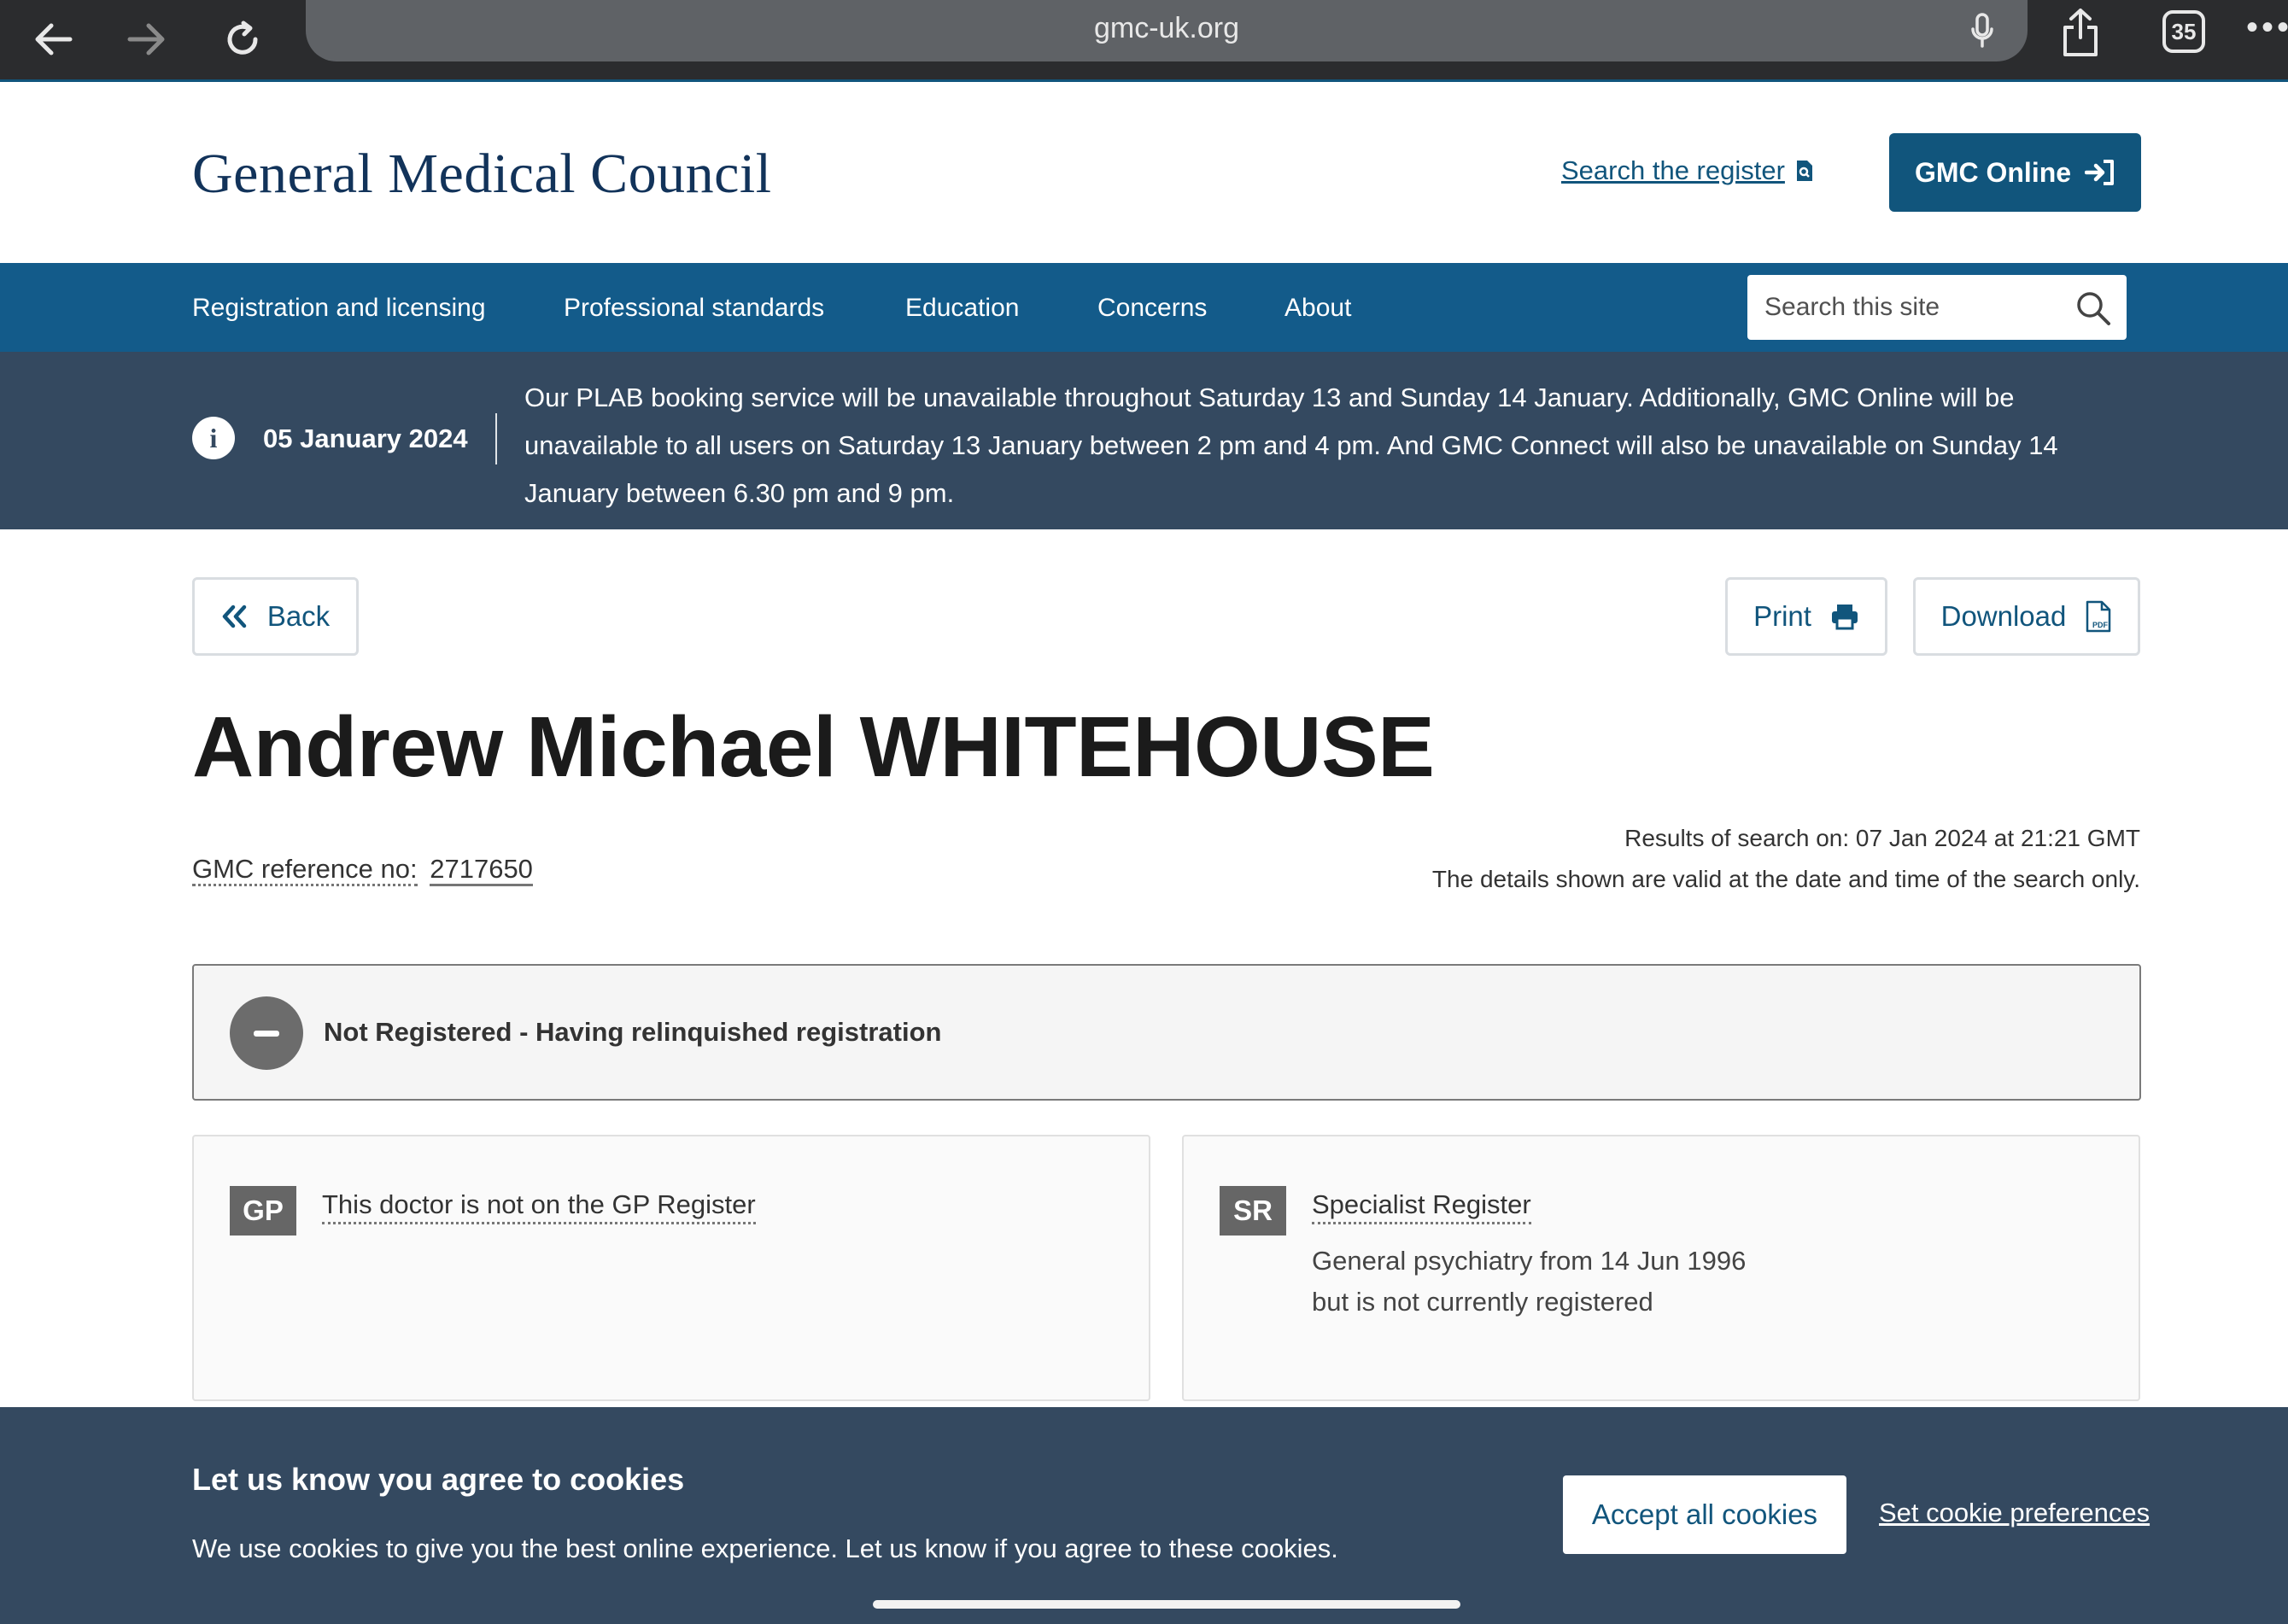  Describe the element at coordinates (1704, 1515) in the screenshot. I see `accept-cookies-button: Accept all cookies` at that location.